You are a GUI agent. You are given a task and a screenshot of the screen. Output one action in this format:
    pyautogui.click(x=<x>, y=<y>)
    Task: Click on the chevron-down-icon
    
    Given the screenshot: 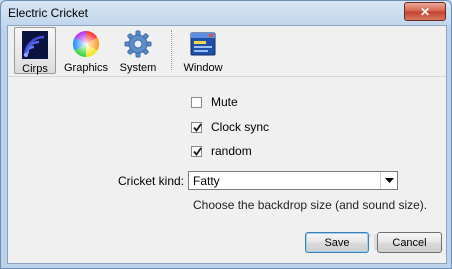 What is the action you would take?
    pyautogui.click(x=388, y=180)
    